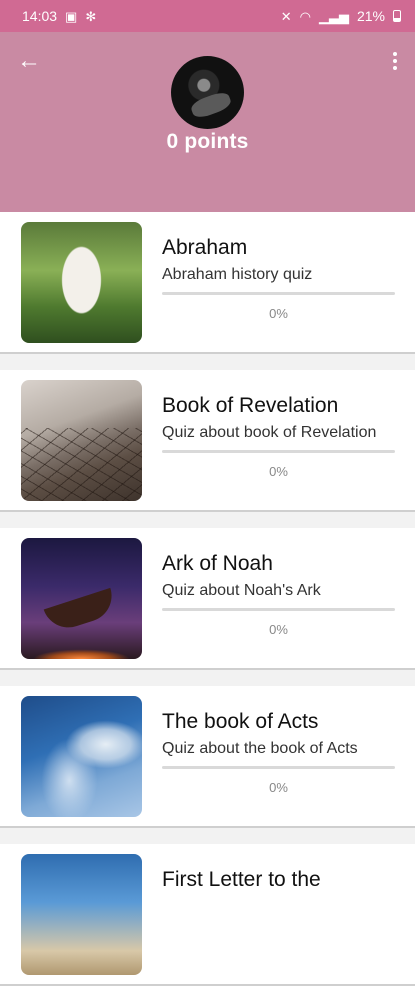  What do you see at coordinates (207, 16) in the screenshot?
I see `status-bar: 14:03 ▣ ✻ ✕ ◠ ▁▃▅ 21%` at bounding box center [207, 16].